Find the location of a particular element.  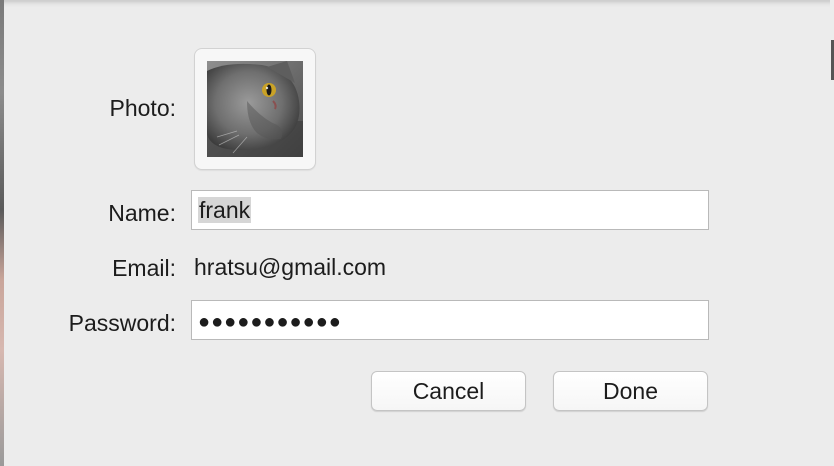

name-label: Name: is located at coordinates (142, 213).